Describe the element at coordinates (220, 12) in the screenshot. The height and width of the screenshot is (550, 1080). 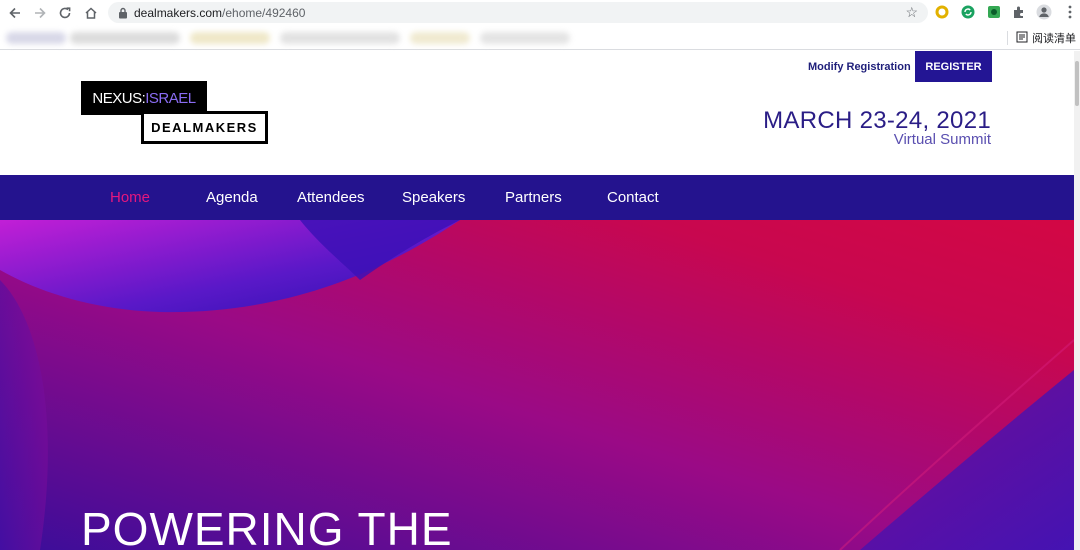
I see `url-text: dealmakers.com/ehome/492460` at that location.